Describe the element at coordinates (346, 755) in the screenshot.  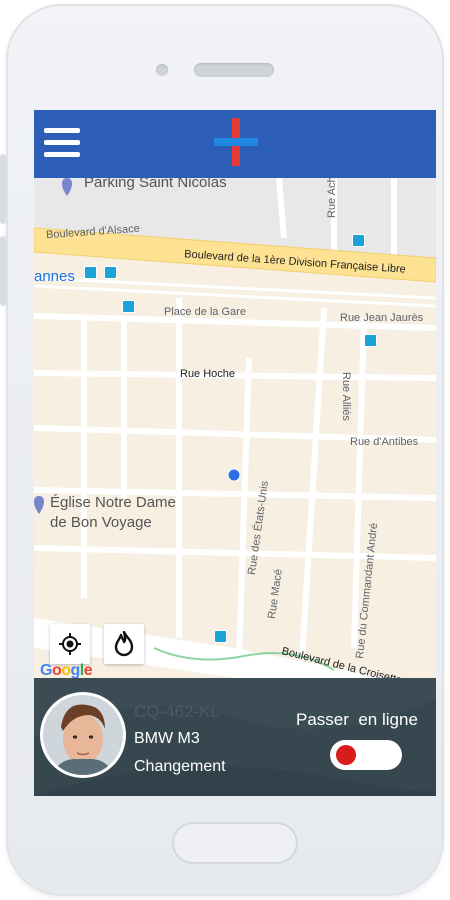
I see `toggle-knob` at that location.